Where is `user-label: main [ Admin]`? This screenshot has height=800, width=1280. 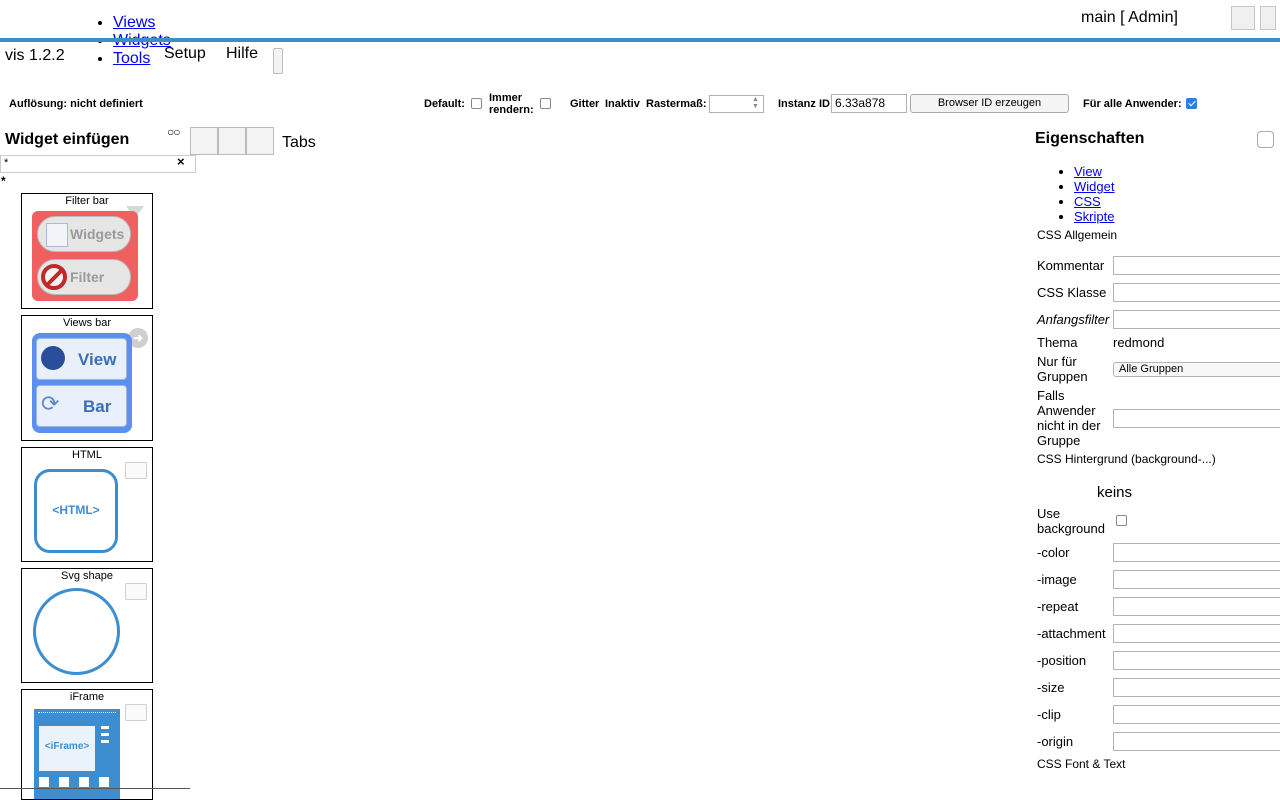 user-label: main [ Admin] is located at coordinates (1129, 17).